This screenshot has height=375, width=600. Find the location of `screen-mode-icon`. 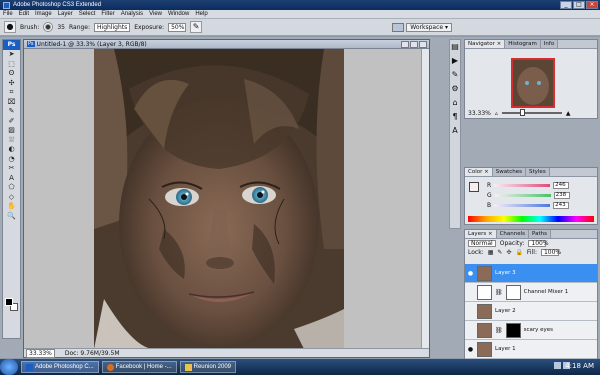

screen-mode-icon is located at coordinates (398, 27).